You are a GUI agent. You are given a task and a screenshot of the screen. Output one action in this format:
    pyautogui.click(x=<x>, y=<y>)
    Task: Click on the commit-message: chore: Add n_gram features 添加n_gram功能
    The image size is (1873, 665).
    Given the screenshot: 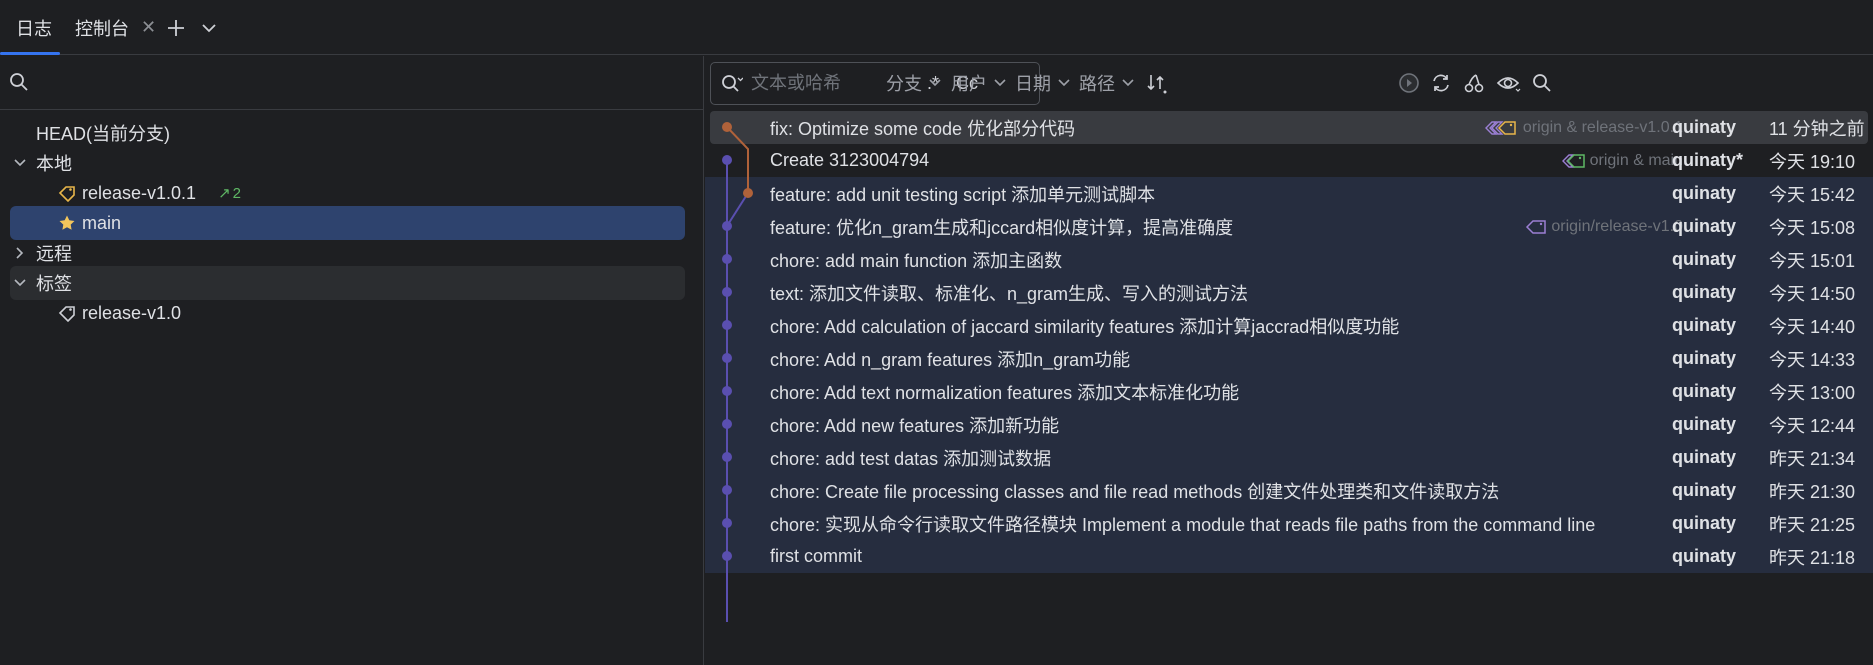 What is the action you would take?
    pyautogui.click(x=950, y=359)
    